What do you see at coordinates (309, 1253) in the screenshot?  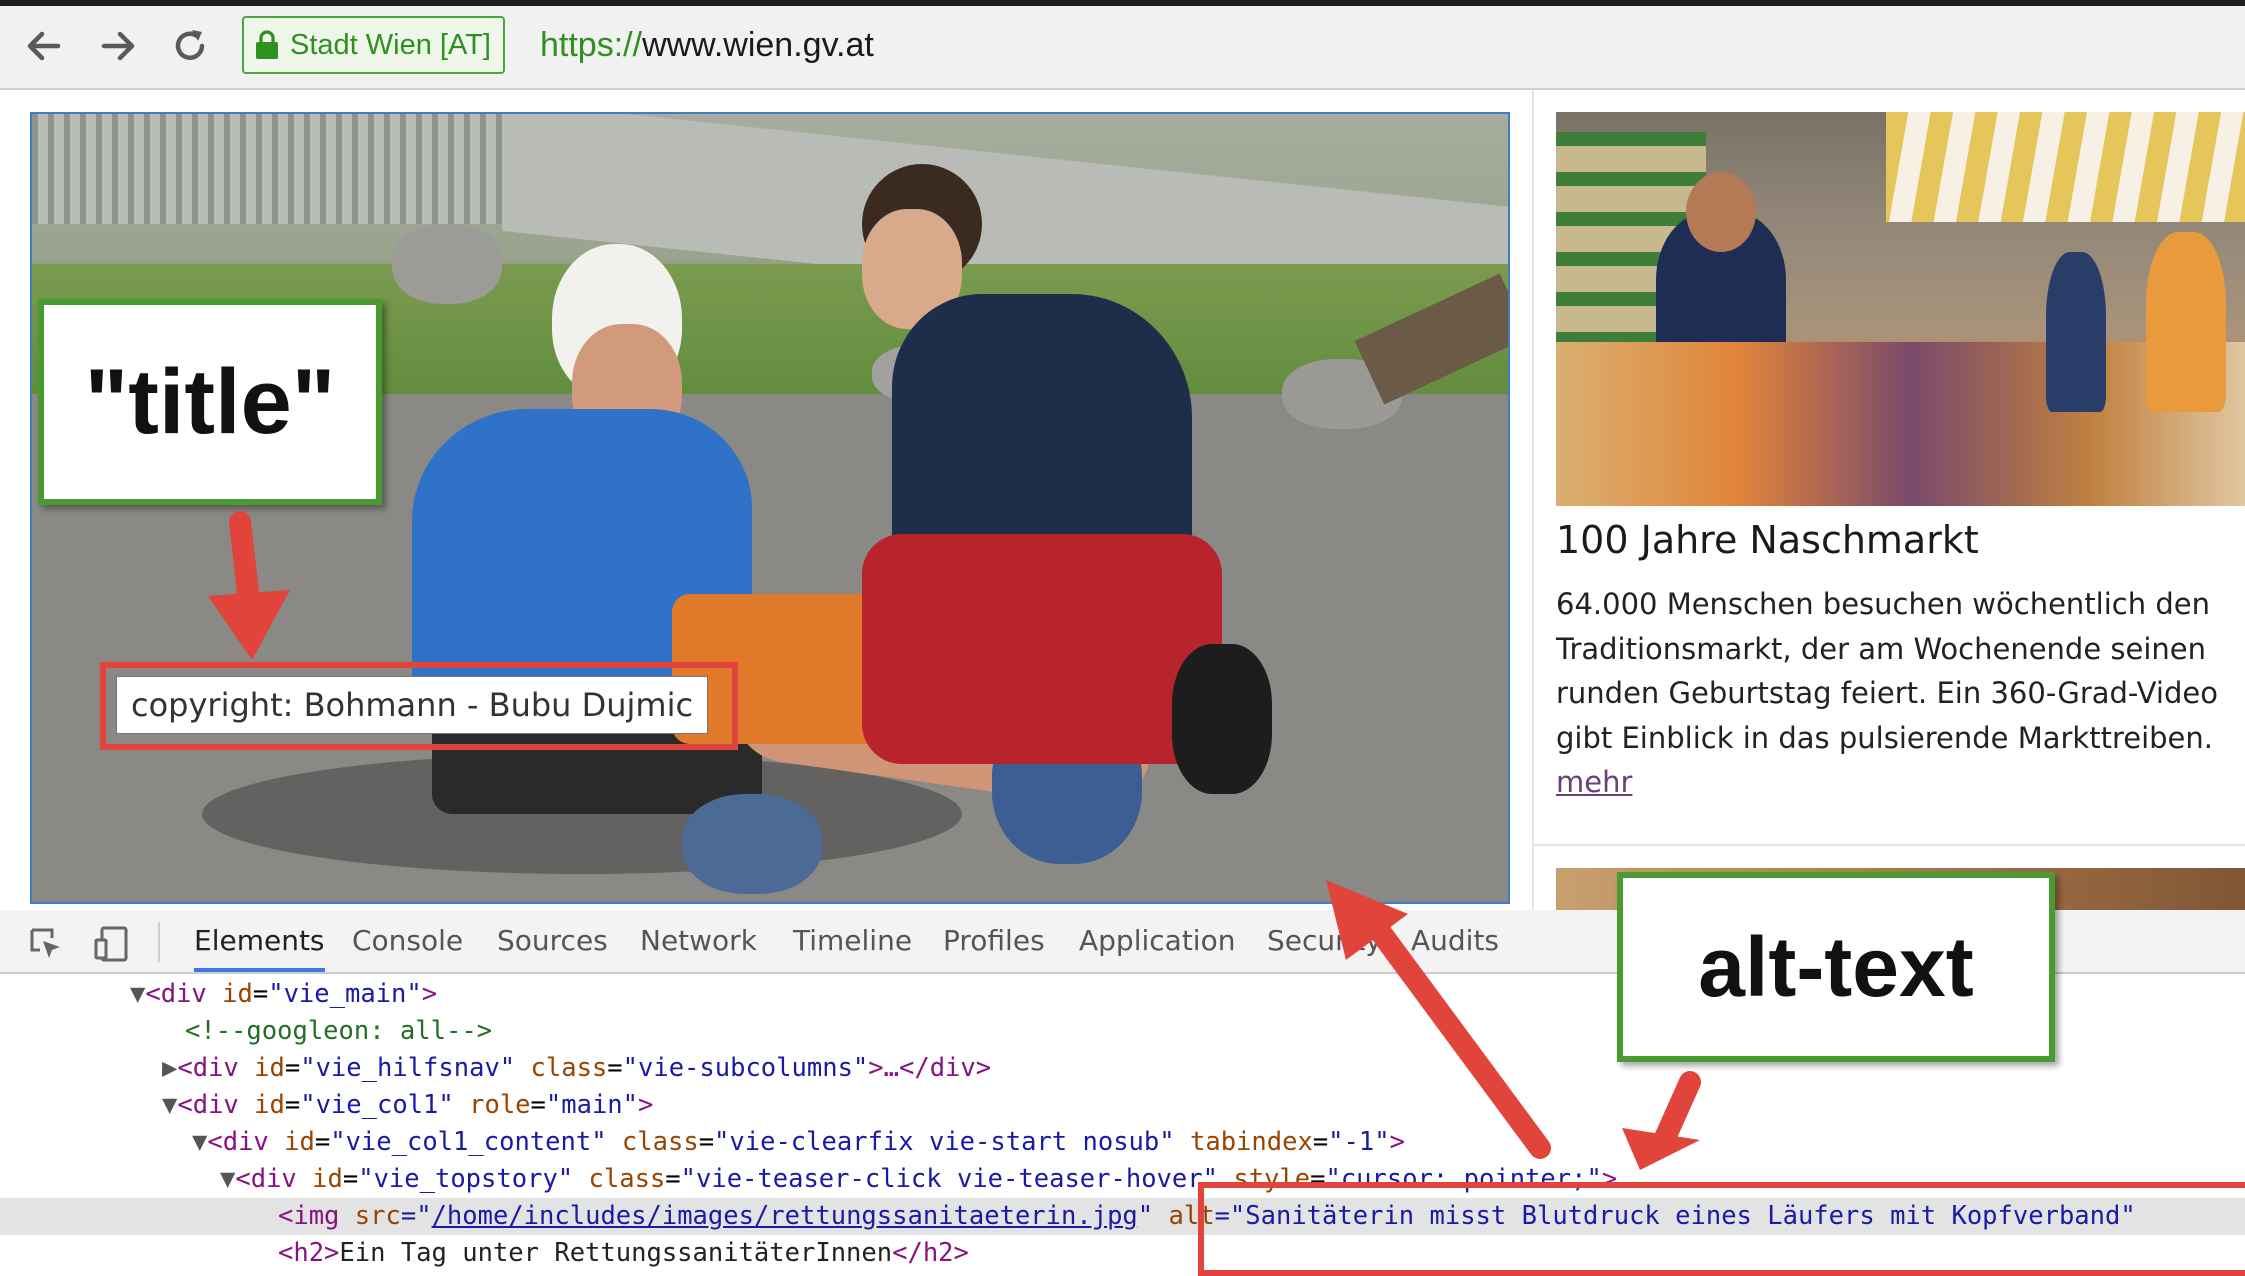 I see `dom-tag: <h2>` at bounding box center [309, 1253].